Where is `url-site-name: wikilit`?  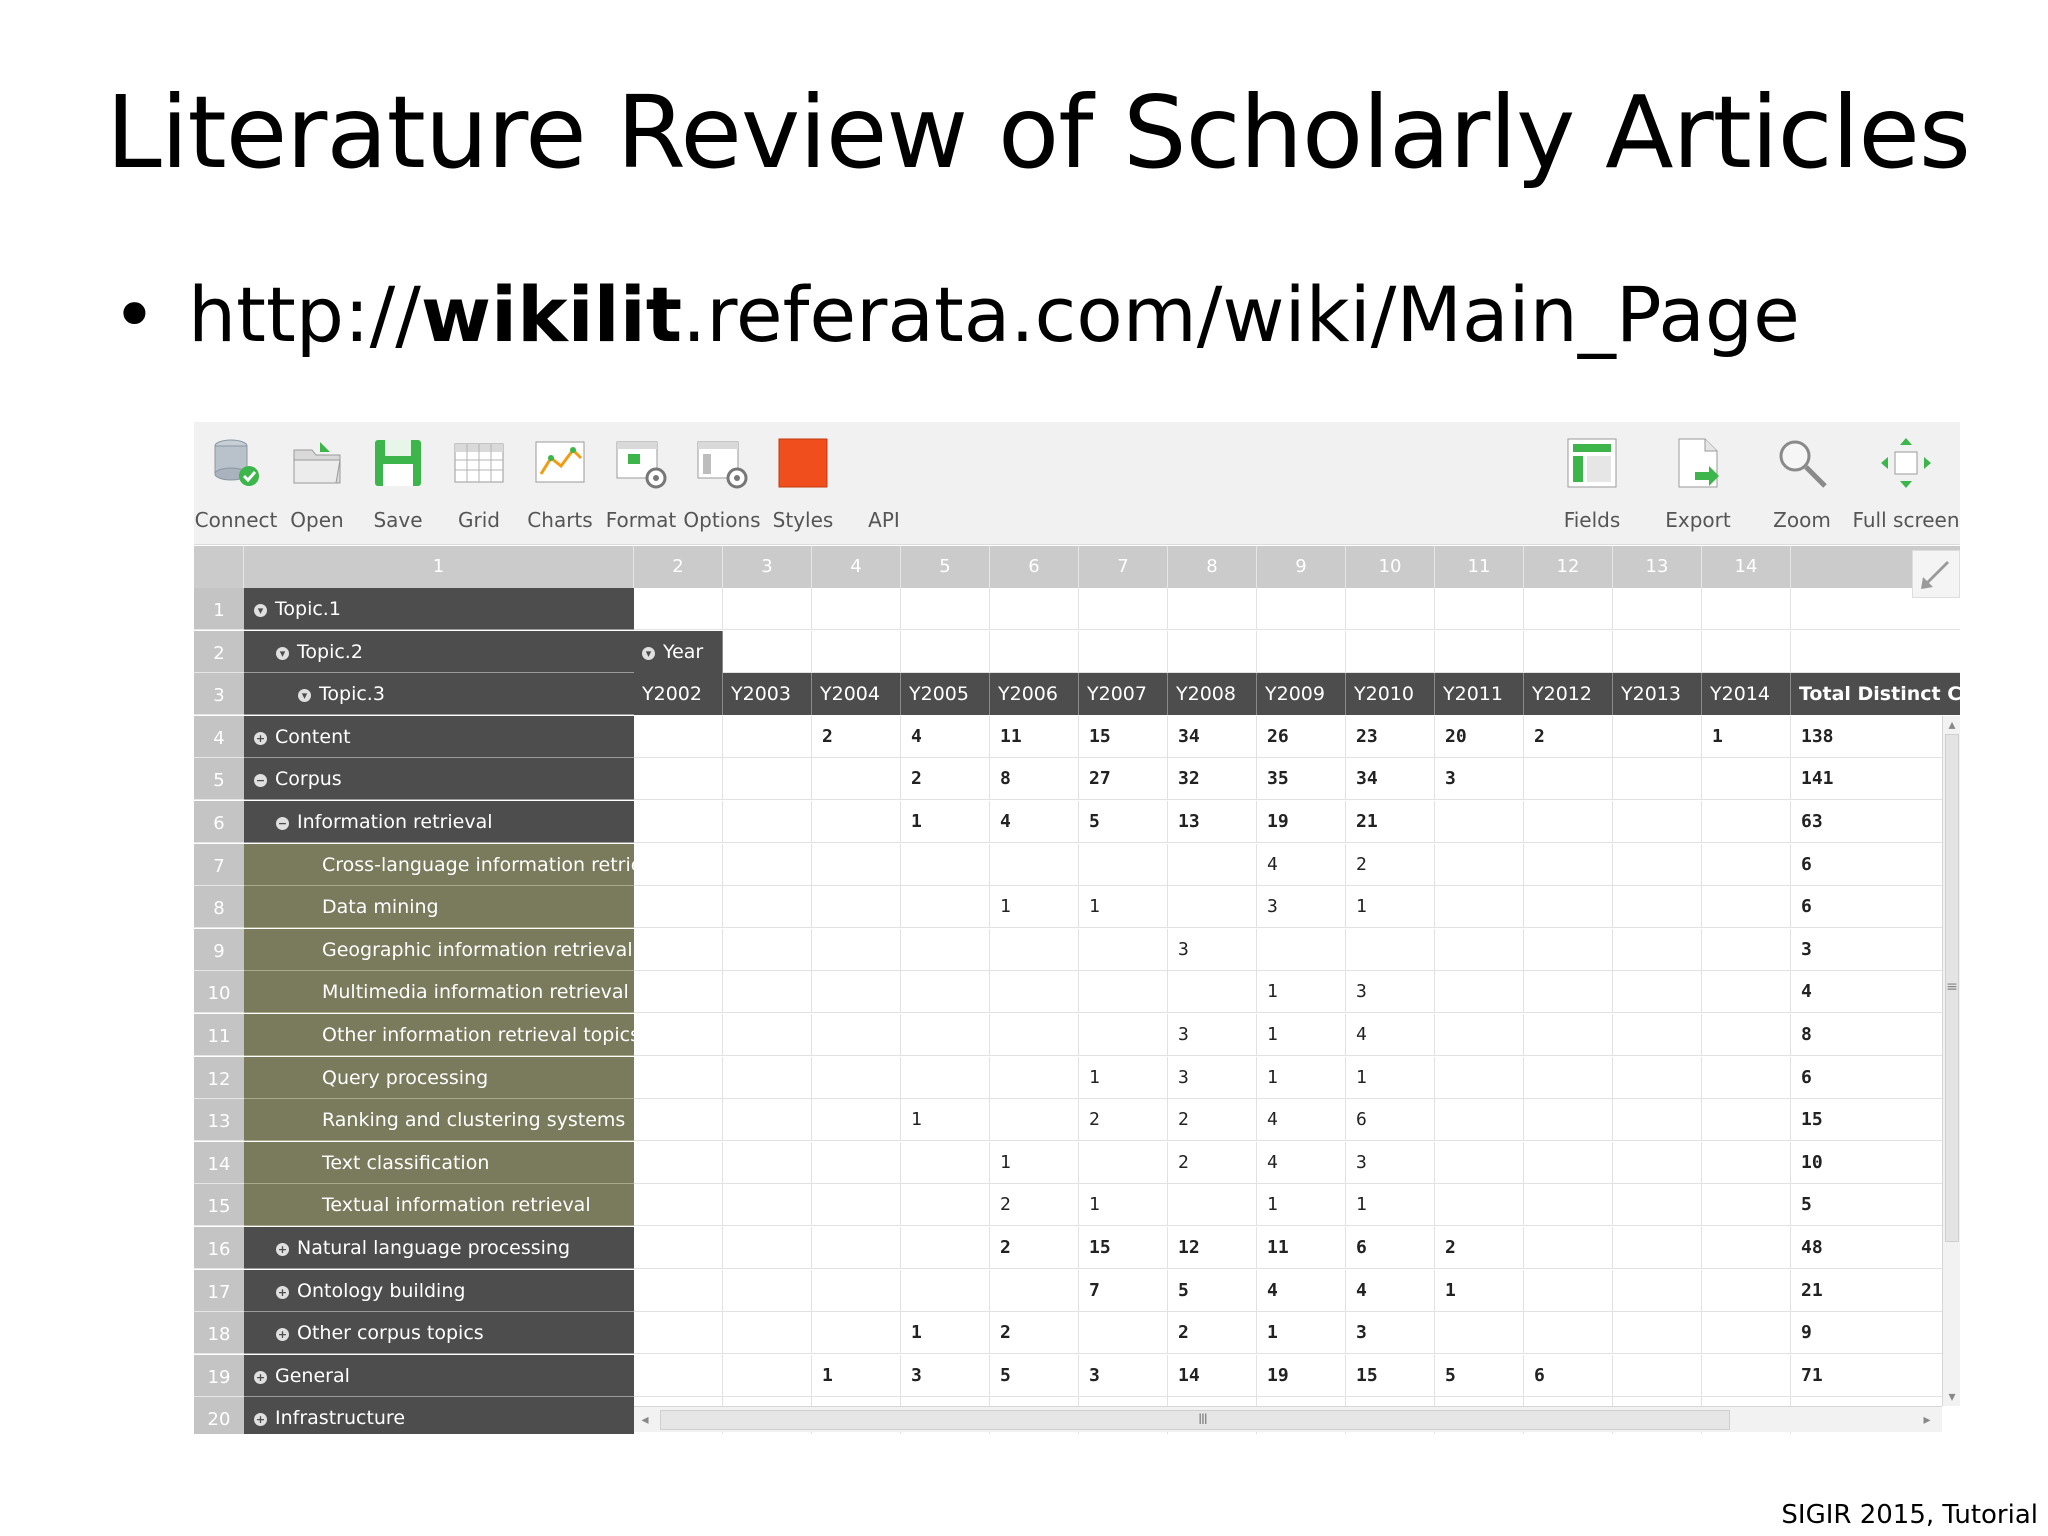 url-site-name: wikilit is located at coordinates (551, 314).